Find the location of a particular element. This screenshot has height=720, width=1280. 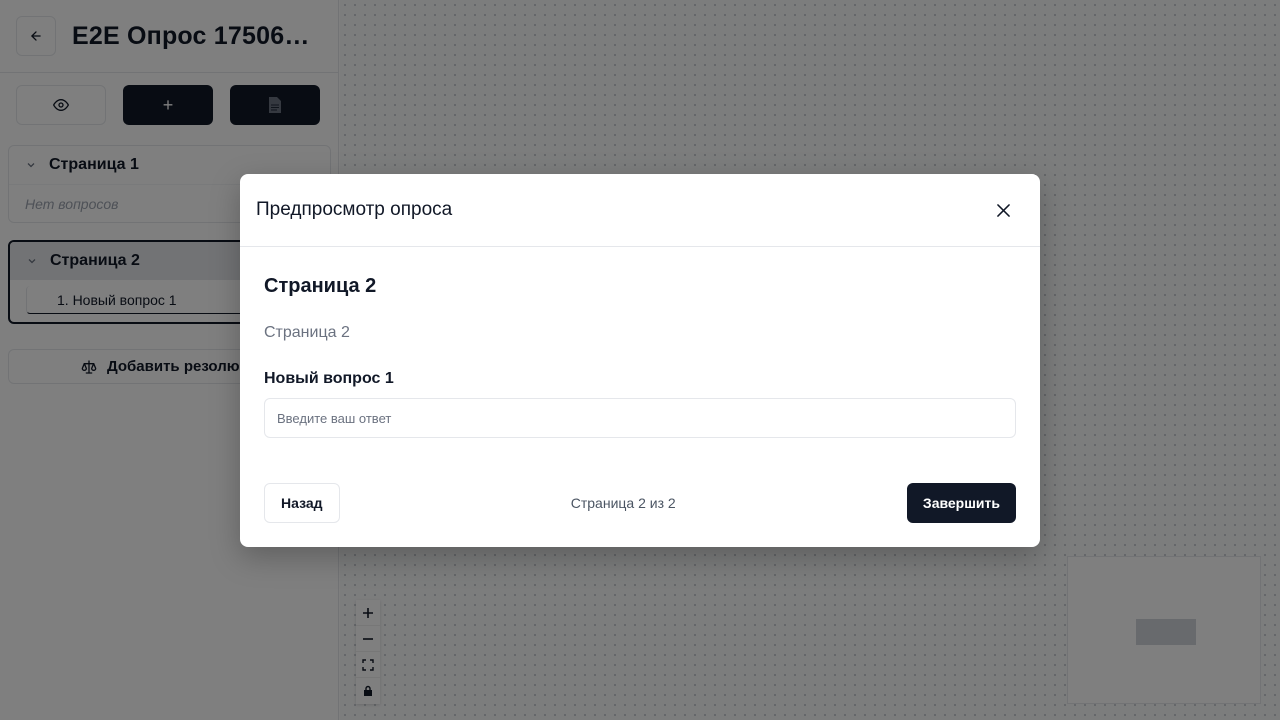

close-button is located at coordinates (1003, 210).